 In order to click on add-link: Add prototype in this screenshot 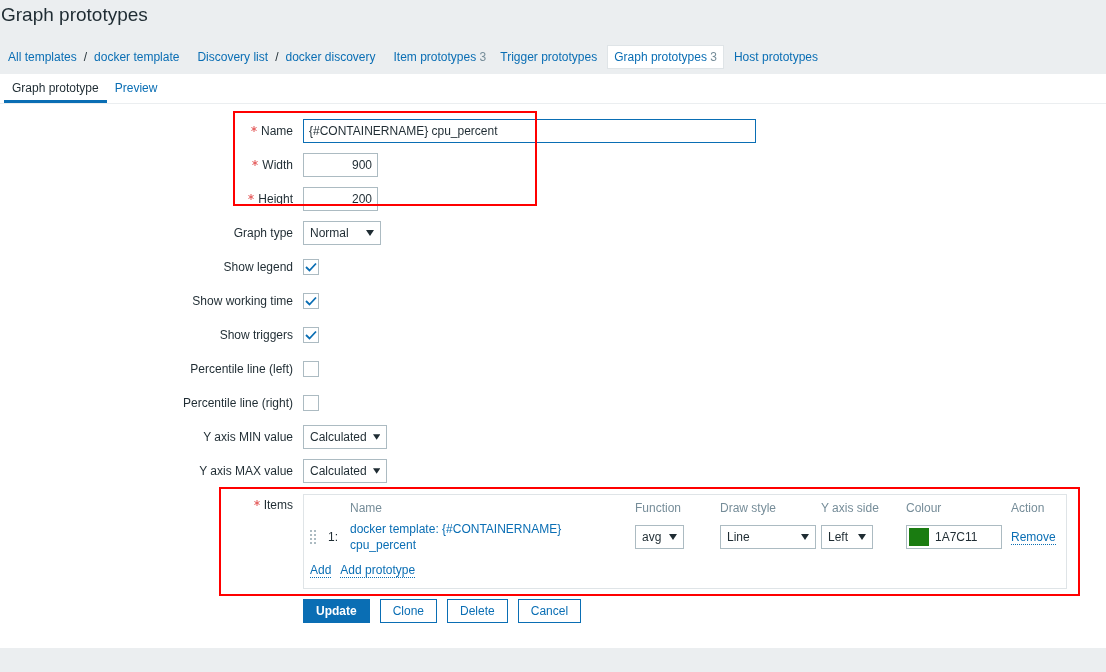, I will do `click(378, 570)`.